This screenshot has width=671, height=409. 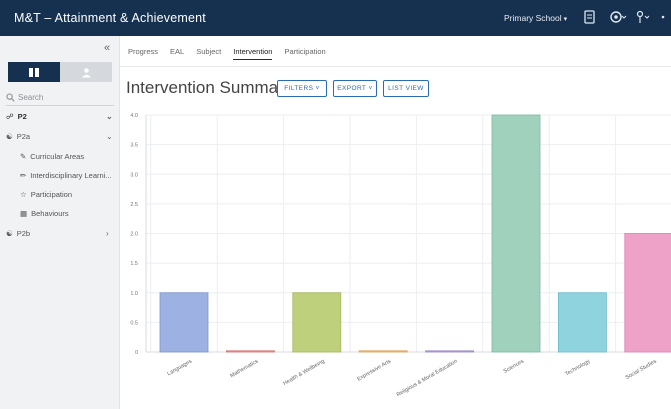 What do you see at coordinates (395, 66) in the screenshot?
I see `tab-divider` at bounding box center [395, 66].